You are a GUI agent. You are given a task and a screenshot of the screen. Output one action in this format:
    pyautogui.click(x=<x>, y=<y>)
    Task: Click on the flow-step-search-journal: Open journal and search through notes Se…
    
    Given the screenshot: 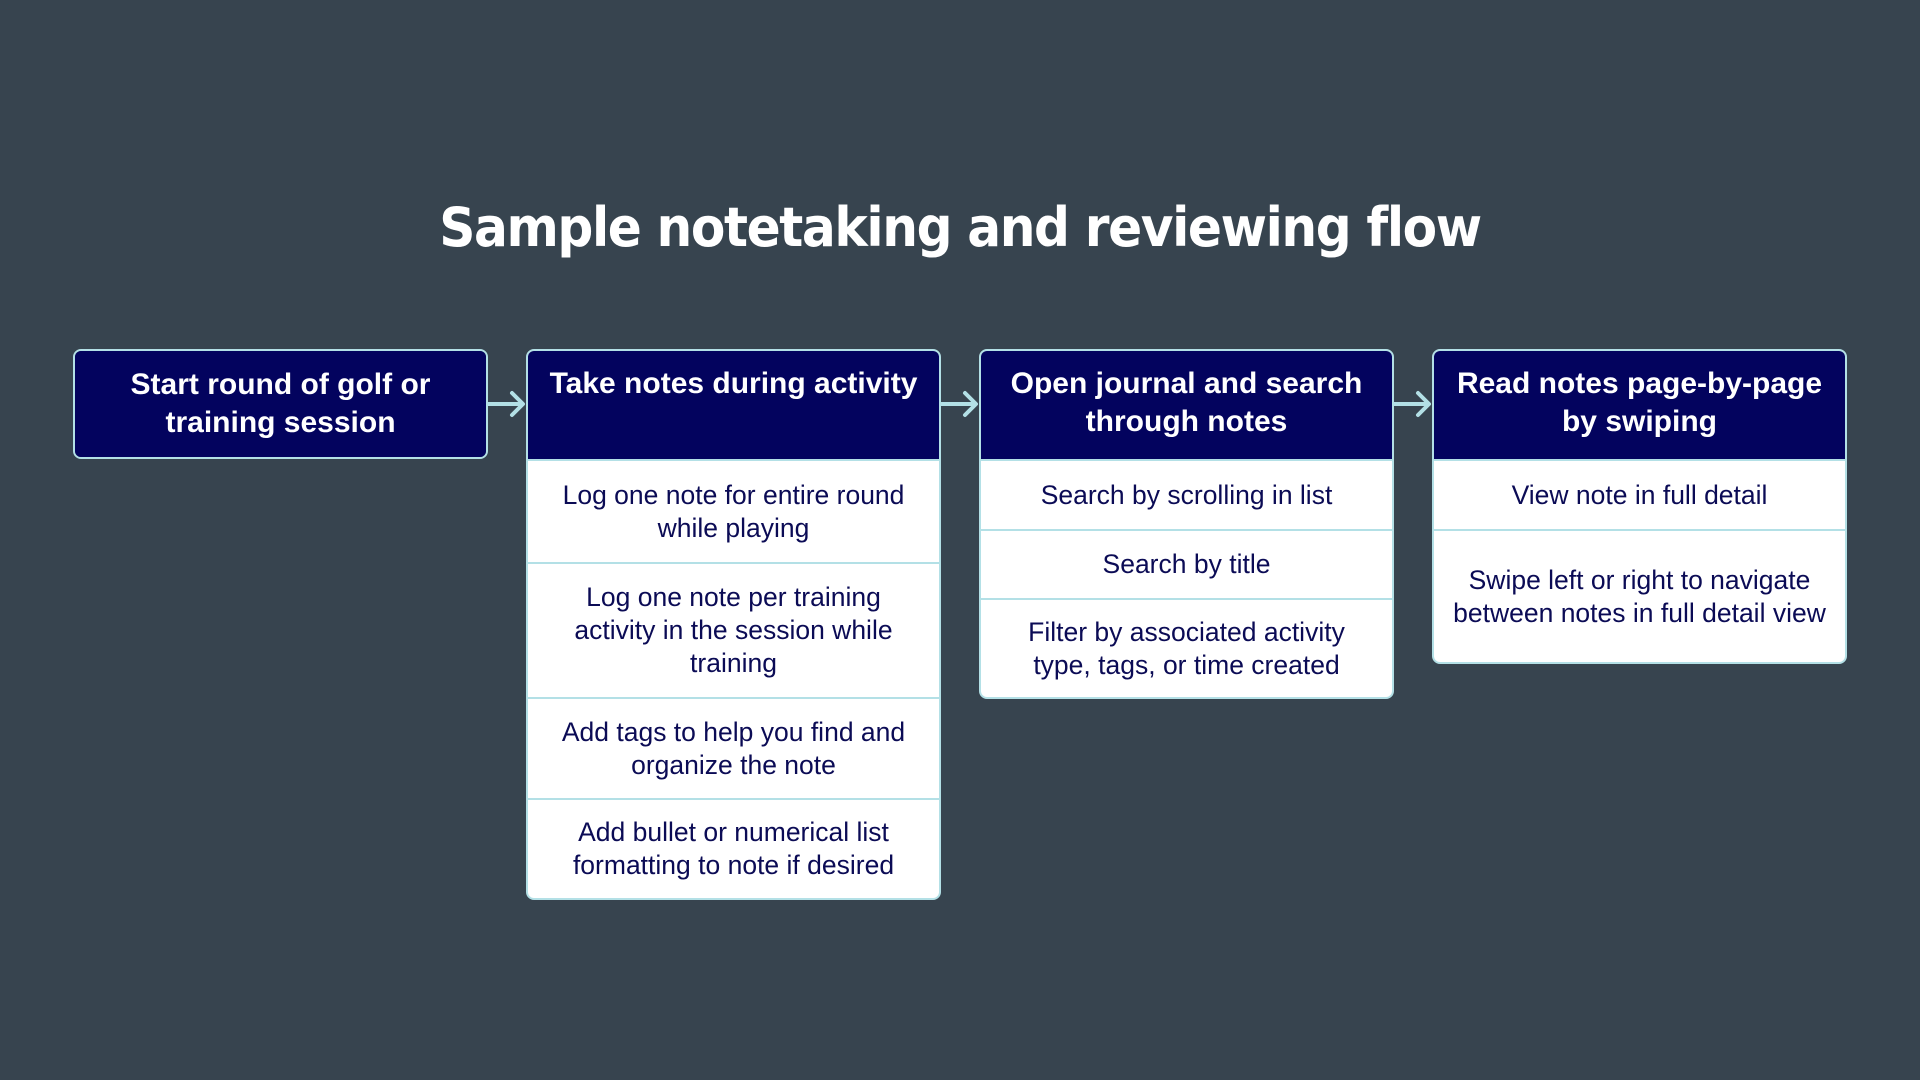 What is the action you would take?
    pyautogui.click(x=1186, y=524)
    